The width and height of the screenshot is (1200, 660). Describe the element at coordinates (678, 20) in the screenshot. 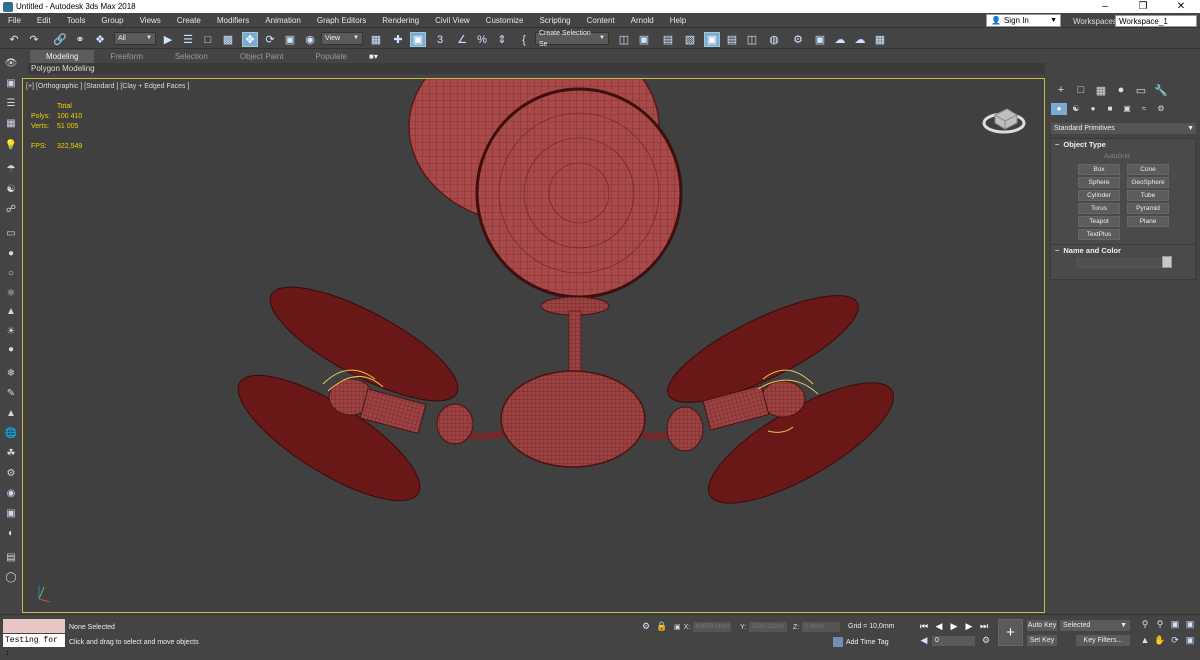

I see `menu-help: Help` at that location.